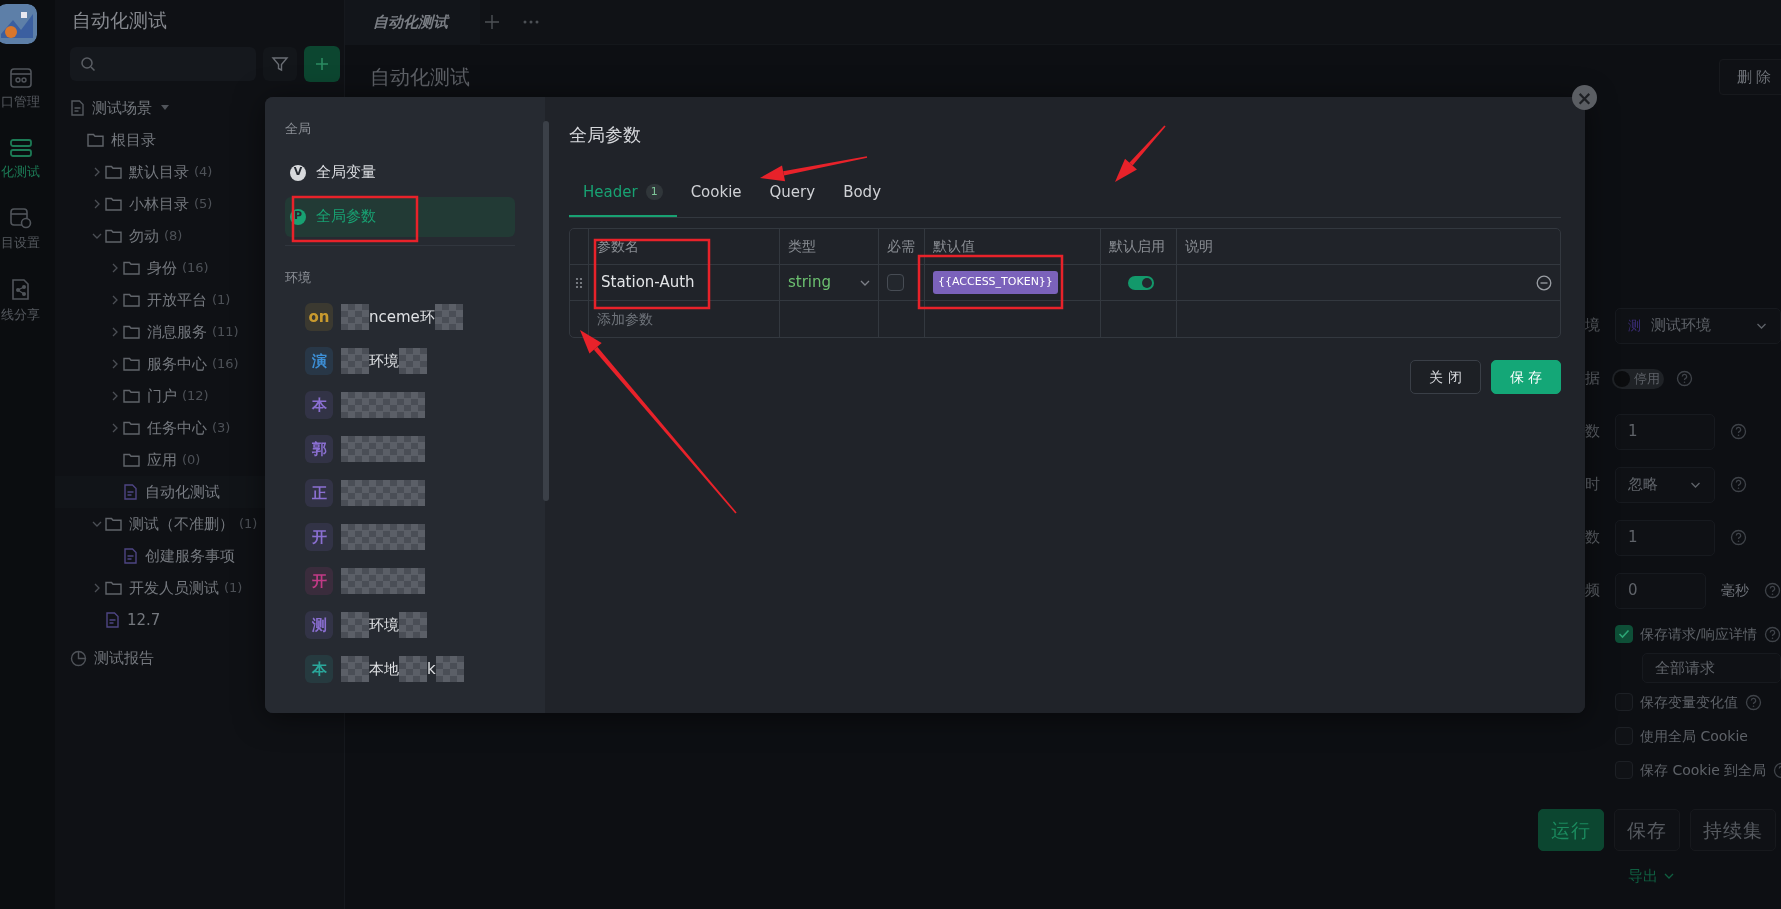 The height and width of the screenshot is (909, 1781). Describe the element at coordinates (579, 282) in the screenshot. I see `drag-handle-icon` at that location.